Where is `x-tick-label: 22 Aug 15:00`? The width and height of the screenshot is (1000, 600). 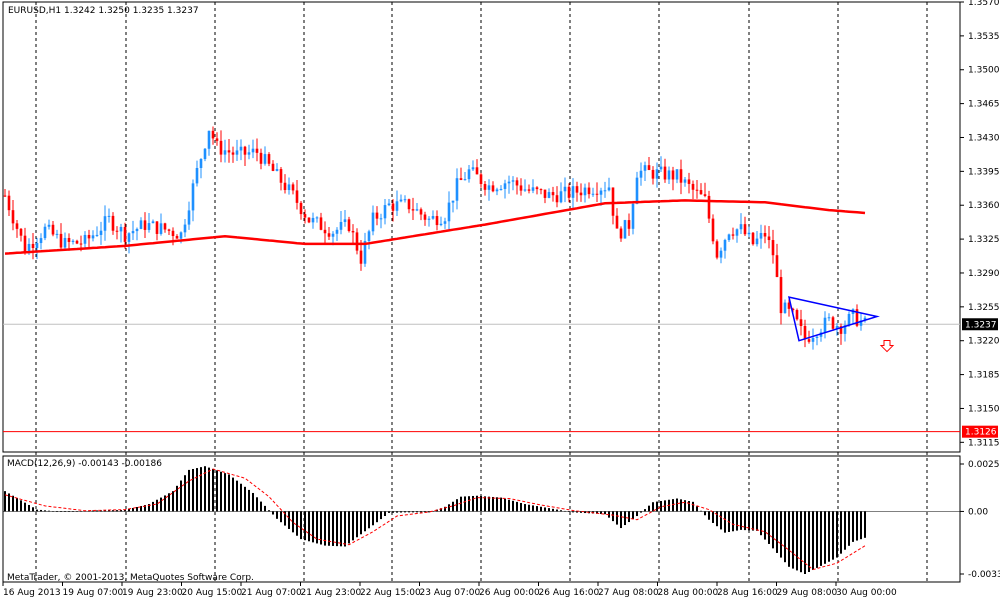 x-tick-label: 22 Aug 15:00 is located at coordinates (390, 593).